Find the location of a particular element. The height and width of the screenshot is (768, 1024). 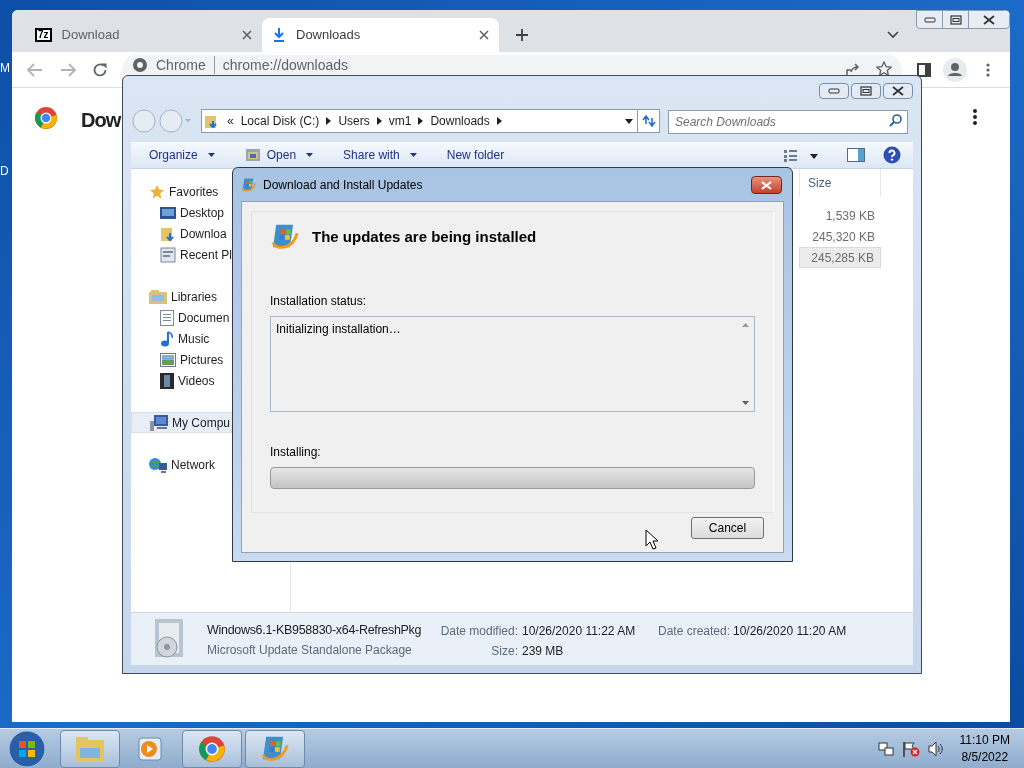

address-bar: Chrome chrome://downloads is located at coordinates (512, 65).